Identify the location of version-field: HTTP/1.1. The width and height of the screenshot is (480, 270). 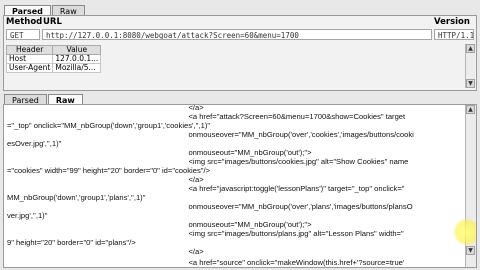
(454, 34).